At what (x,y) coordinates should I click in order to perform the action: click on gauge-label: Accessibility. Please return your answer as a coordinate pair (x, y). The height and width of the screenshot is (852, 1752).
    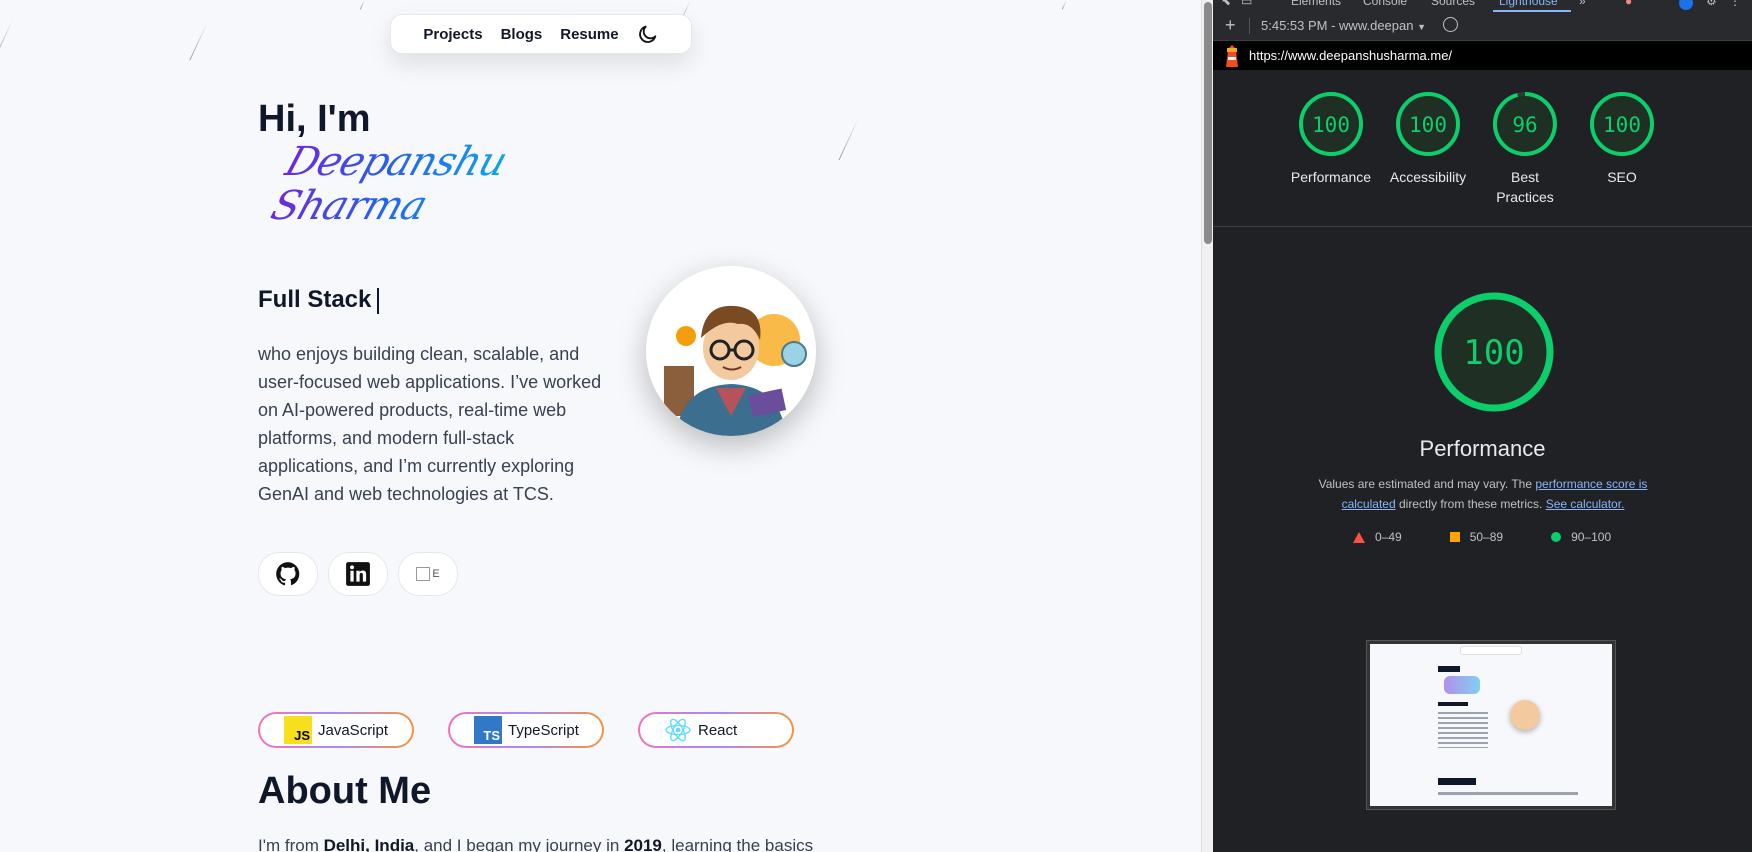
    Looking at the image, I should click on (1428, 177).